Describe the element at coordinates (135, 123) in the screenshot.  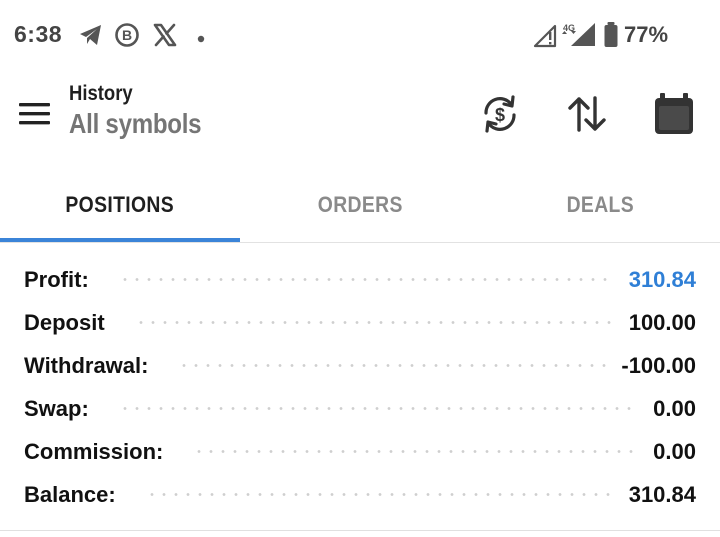
I see `symbol-filter-label: All symbols` at that location.